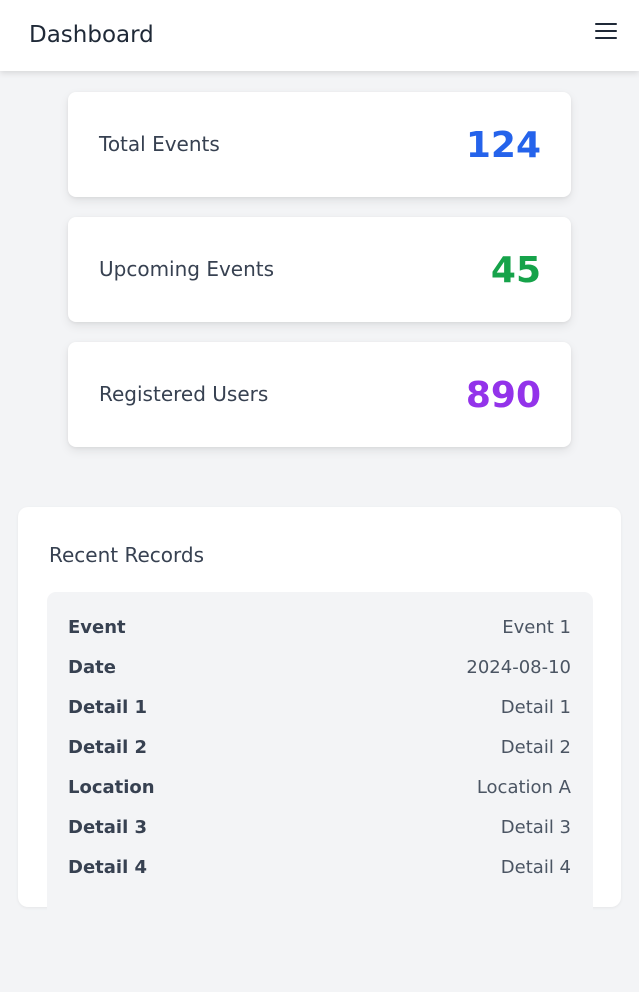  Describe the element at coordinates (503, 395) in the screenshot. I see `stat-value: 890` at that location.